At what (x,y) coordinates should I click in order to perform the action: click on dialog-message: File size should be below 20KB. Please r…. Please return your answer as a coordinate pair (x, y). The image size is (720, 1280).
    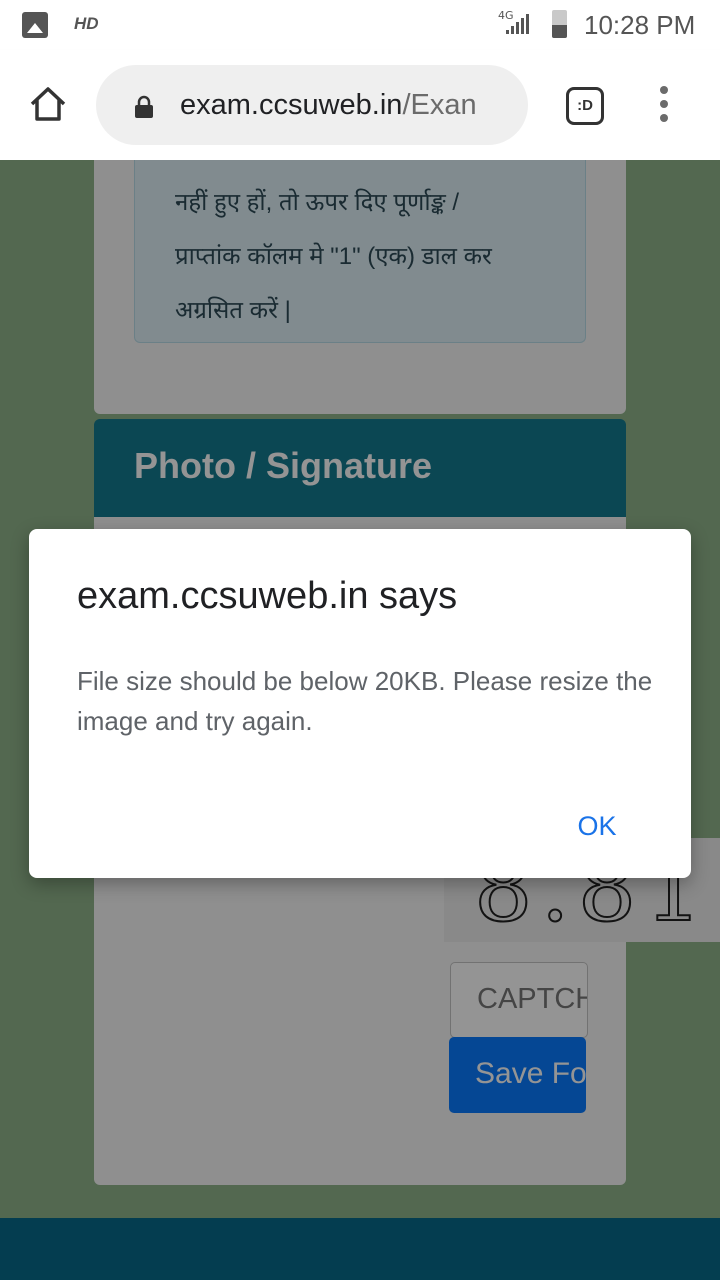
    Looking at the image, I should click on (365, 701).